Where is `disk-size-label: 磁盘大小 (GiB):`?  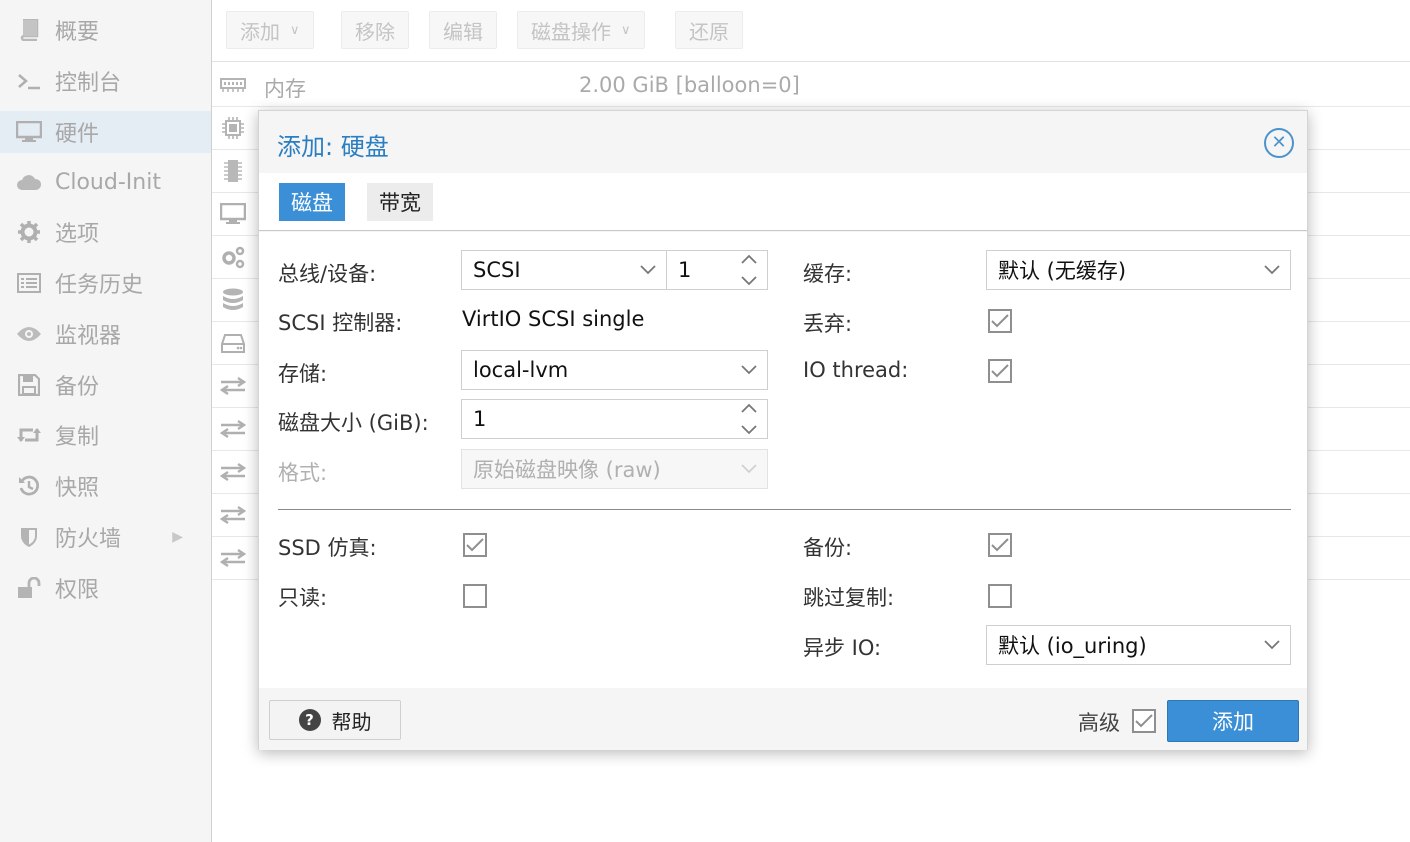 disk-size-label: 磁盘大小 (GiB): is located at coordinates (353, 423).